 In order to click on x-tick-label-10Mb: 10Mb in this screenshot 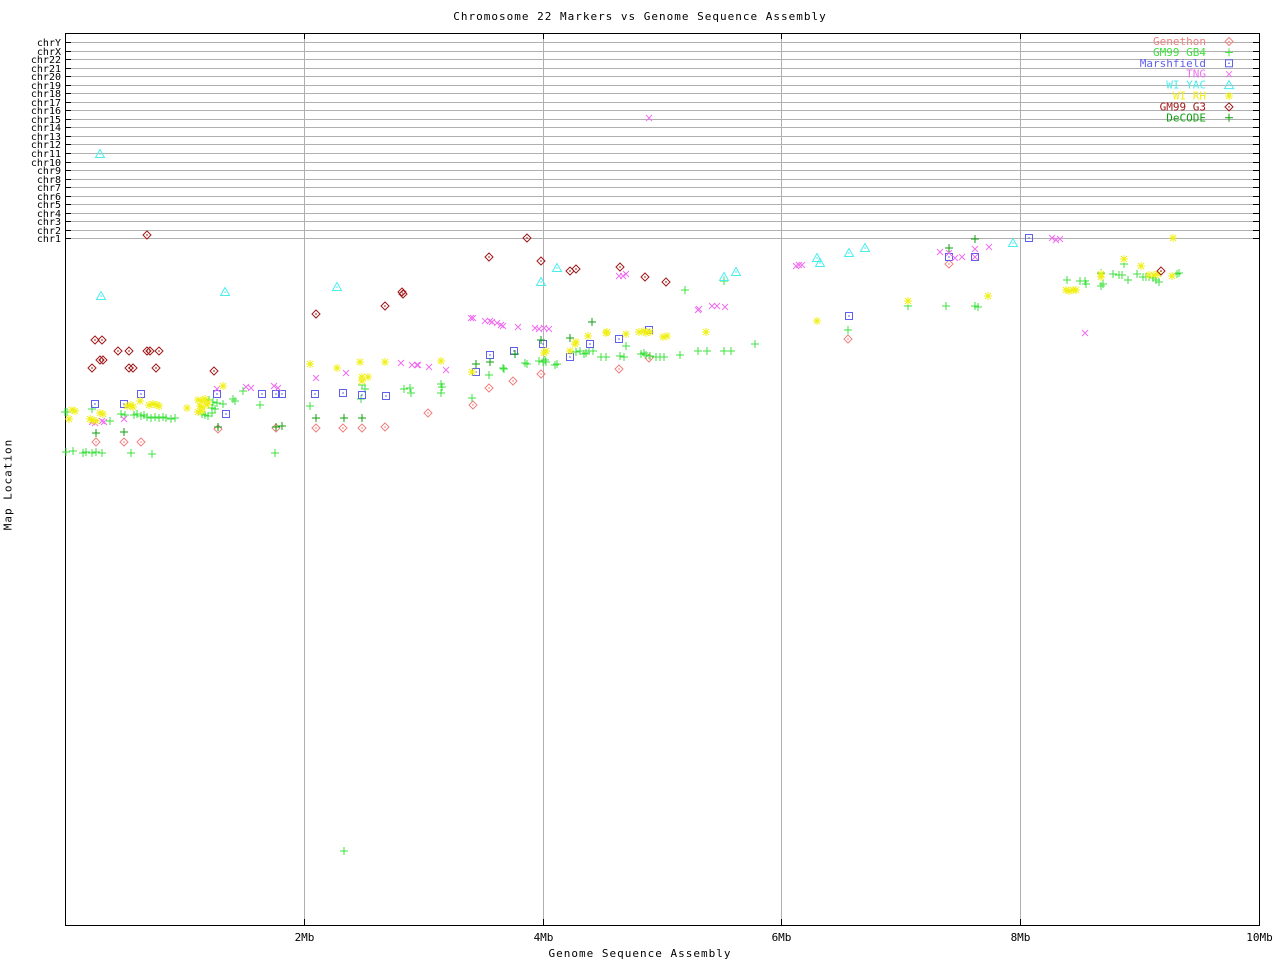, I will do `click(1259, 937)`.